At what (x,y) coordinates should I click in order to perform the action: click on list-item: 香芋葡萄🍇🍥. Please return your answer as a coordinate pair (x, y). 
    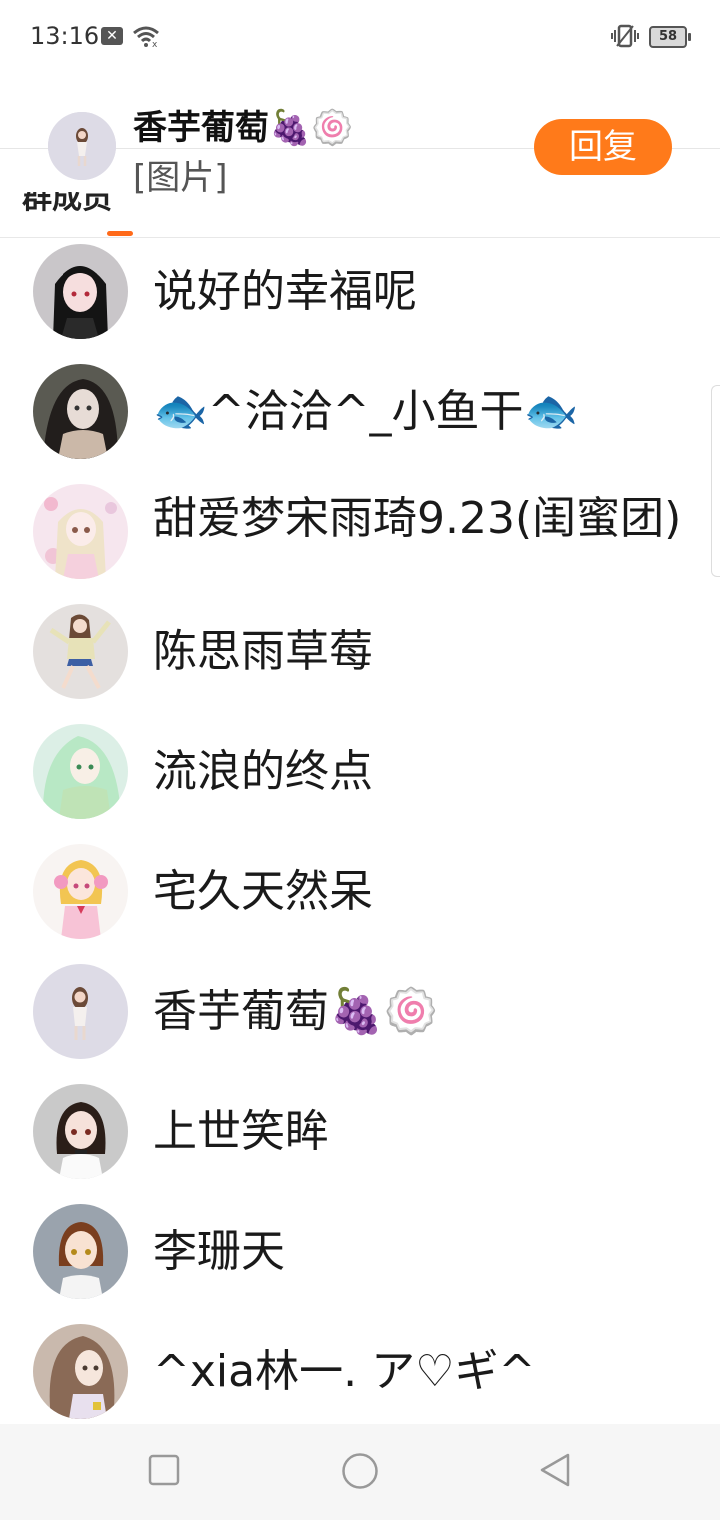
    Looking at the image, I should click on (360, 1012).